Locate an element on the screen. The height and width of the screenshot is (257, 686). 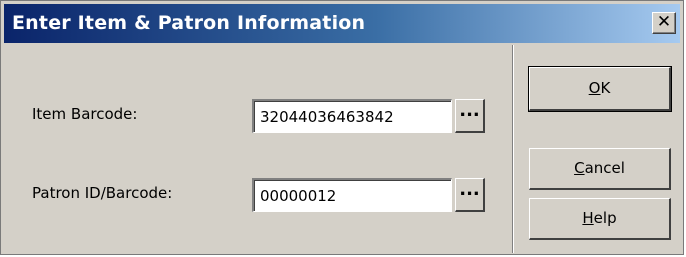
cancel-button: Cancel is located at coordinates (600, 169).